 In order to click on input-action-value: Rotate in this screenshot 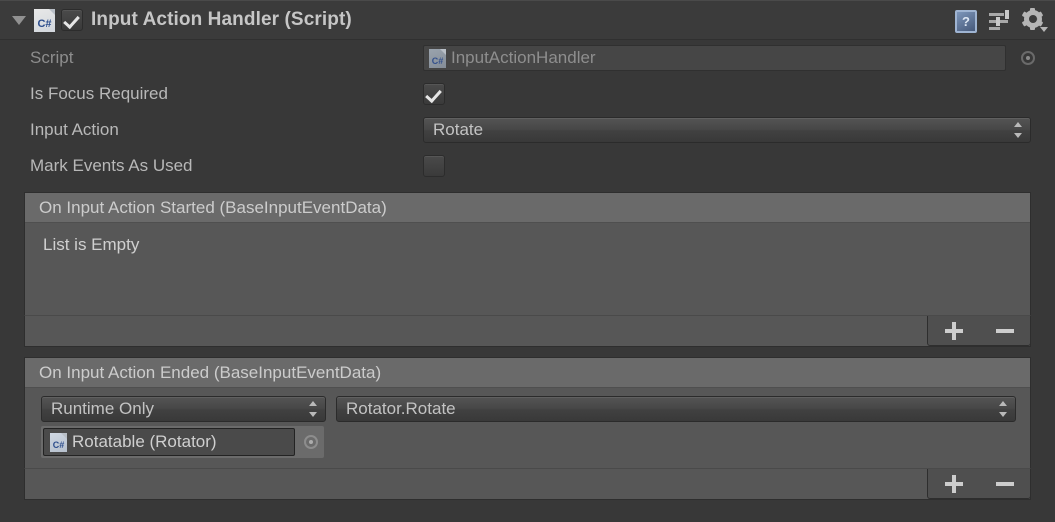, I will do `click(458, 129)`.